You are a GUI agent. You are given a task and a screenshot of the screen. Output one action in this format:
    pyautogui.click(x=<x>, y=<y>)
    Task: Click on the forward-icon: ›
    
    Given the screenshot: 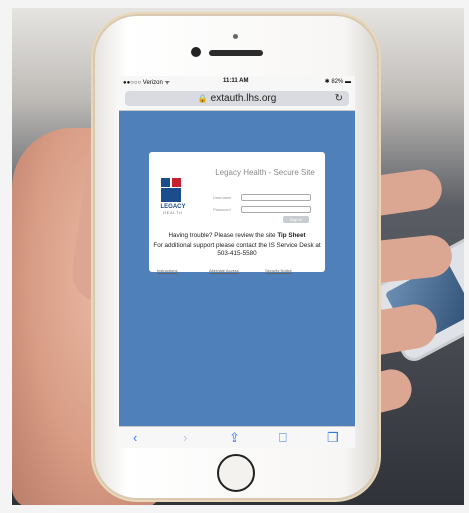 What is the action you would take?
    pyautogui.click(x=185, y=437)
    